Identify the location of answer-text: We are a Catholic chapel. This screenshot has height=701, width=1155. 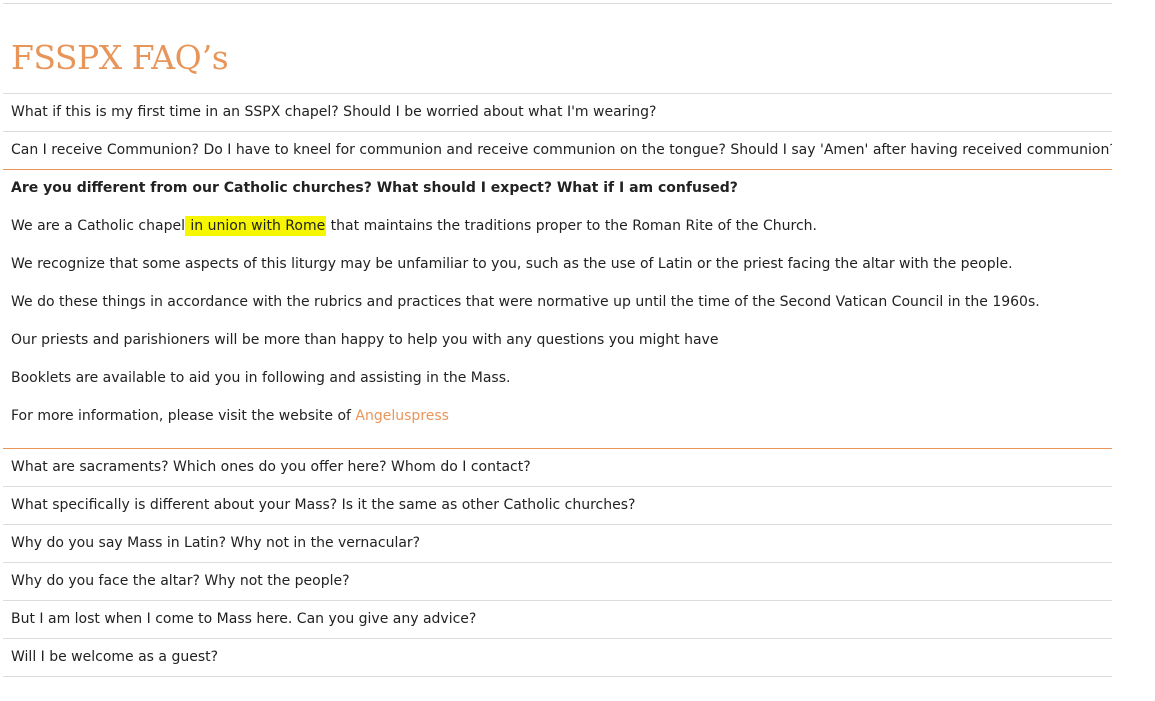
(98, 226).